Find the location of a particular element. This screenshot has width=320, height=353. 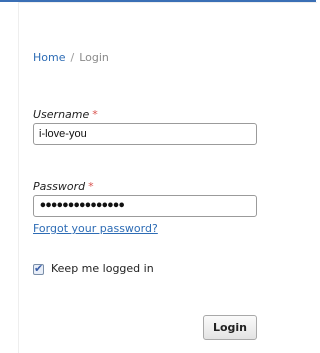

remember-me-label: Keep me logged in is located at coordinates (102, 269).